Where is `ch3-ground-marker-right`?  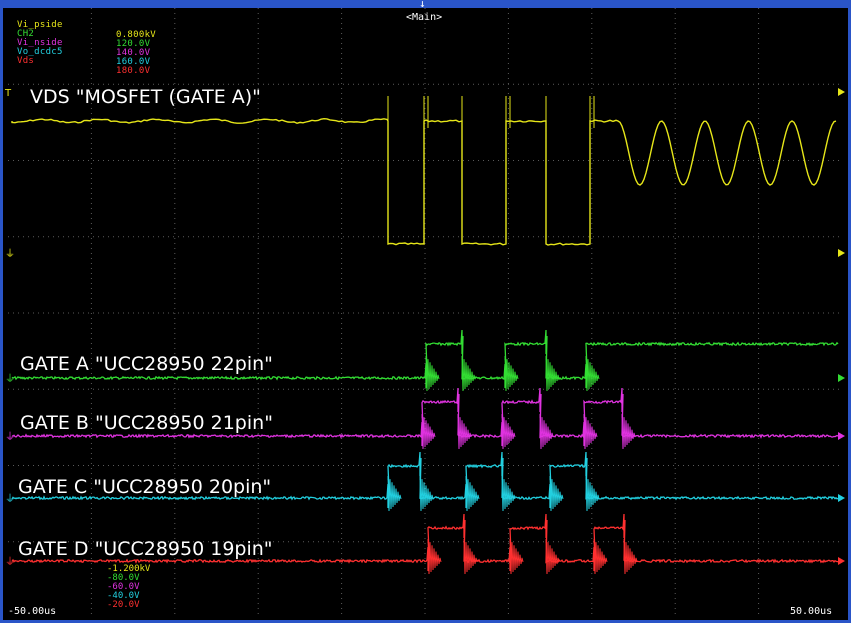 ch3-ground-marker-right is located at coordinates (841, 436).